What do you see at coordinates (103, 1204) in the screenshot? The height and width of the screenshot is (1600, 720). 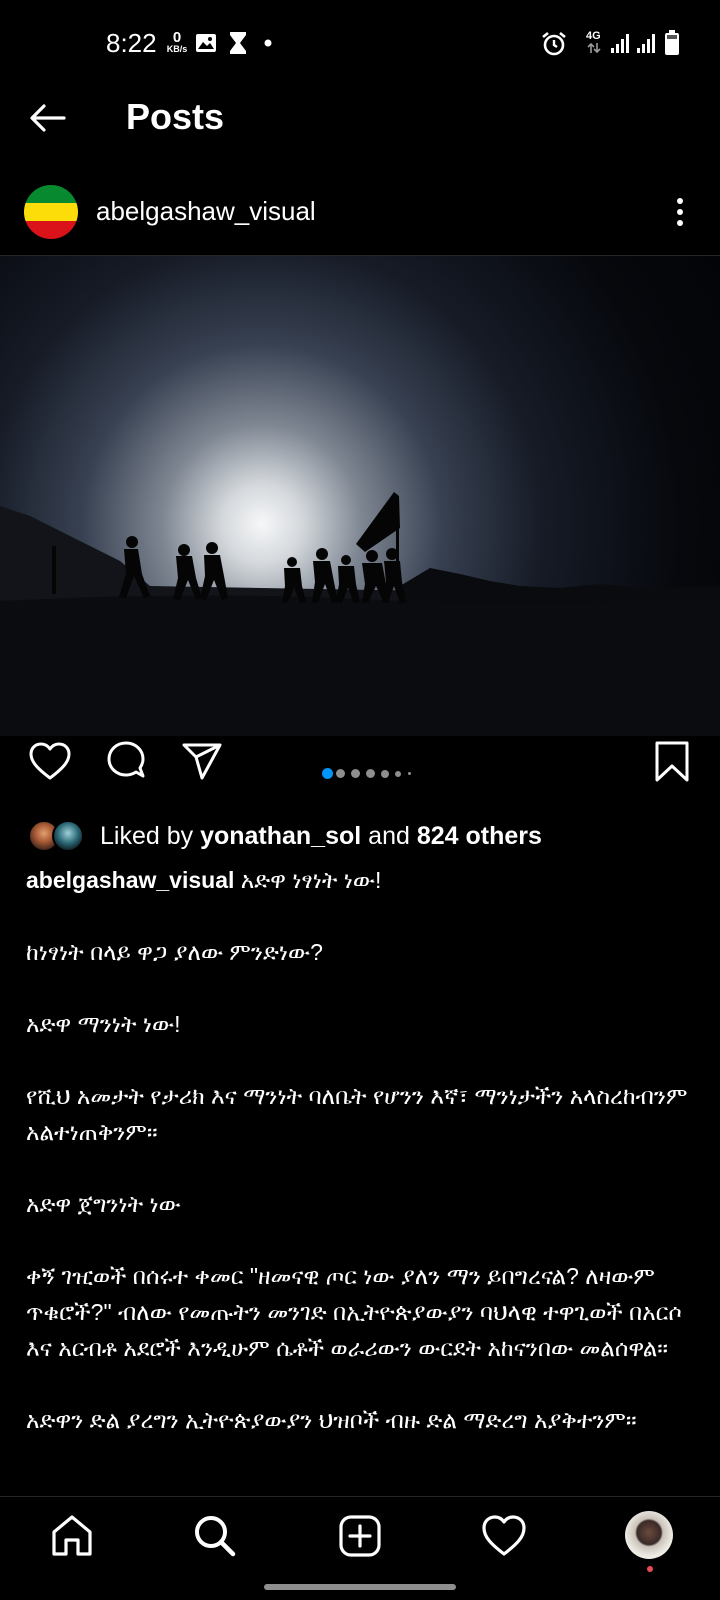 I see `caption-paragraph: አድዋ ጀግንነት ነው` at bounding box center [103, 1204].